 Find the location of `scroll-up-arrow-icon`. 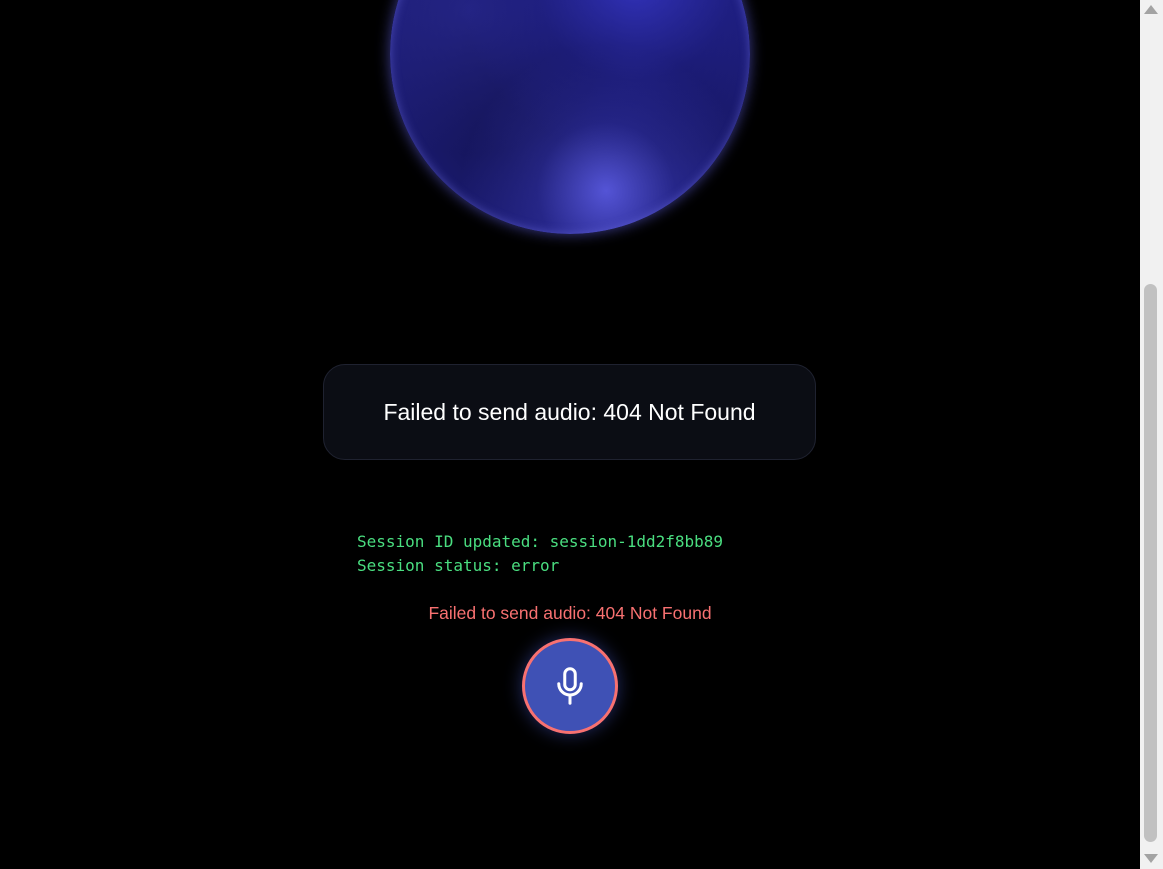

scroll-up-arrow-icon is located at coordinates (1151, 9).